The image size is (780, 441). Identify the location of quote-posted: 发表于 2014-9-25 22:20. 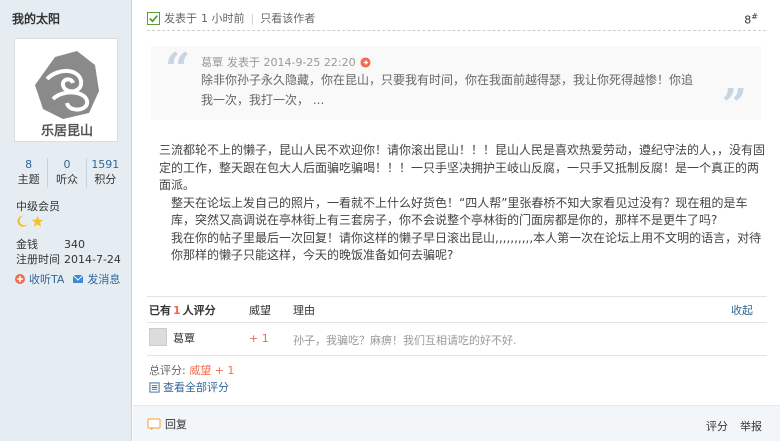
(291, 62).